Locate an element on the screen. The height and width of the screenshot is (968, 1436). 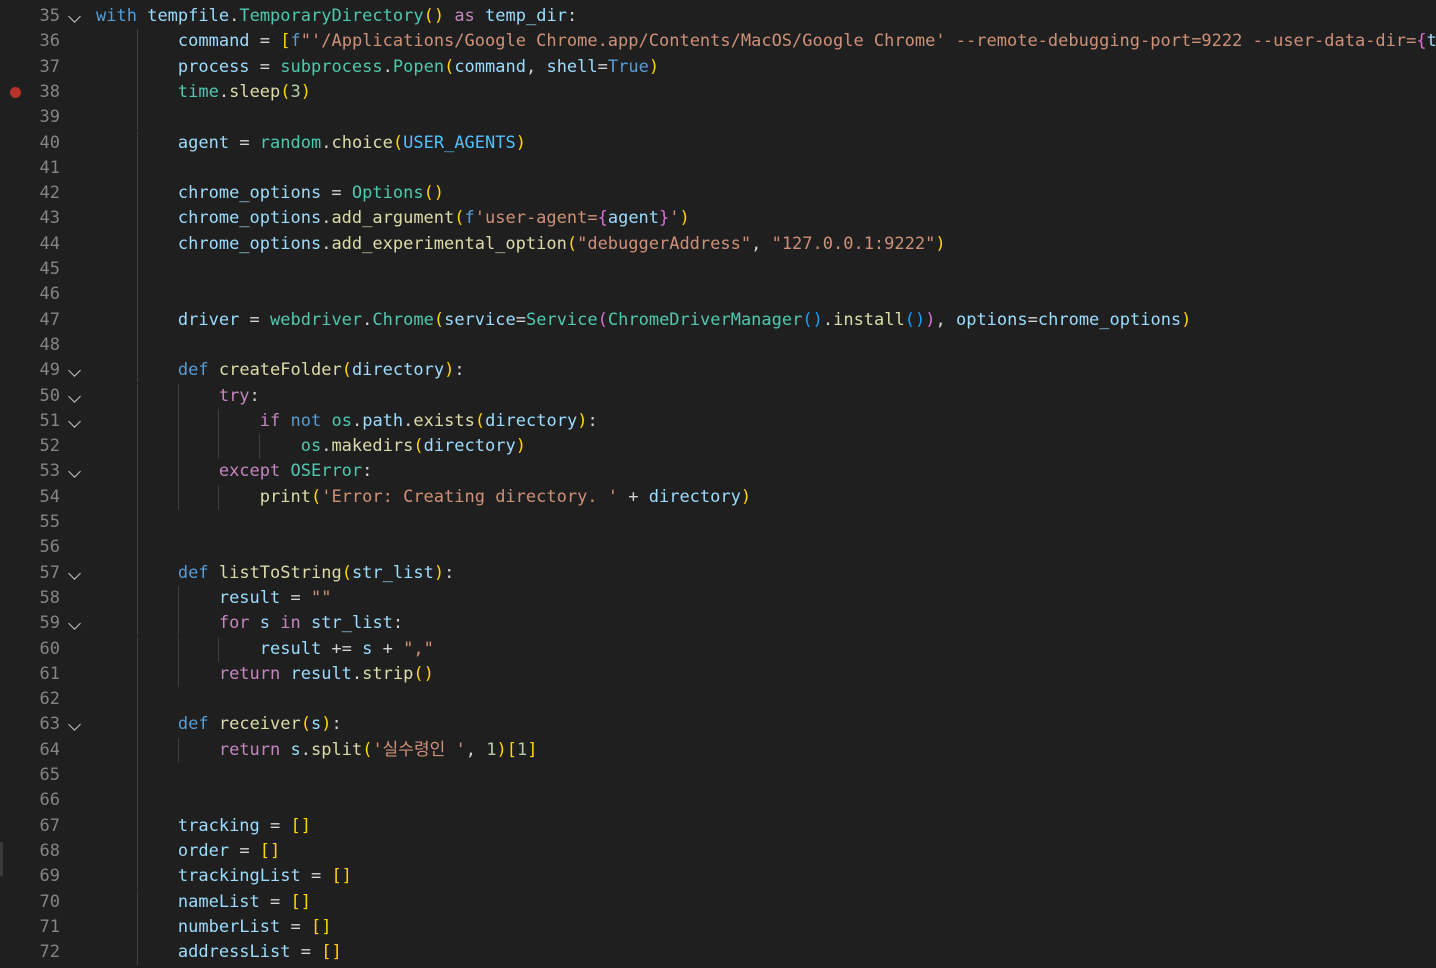
line-number: 69 is located at coordinates (49, 876).